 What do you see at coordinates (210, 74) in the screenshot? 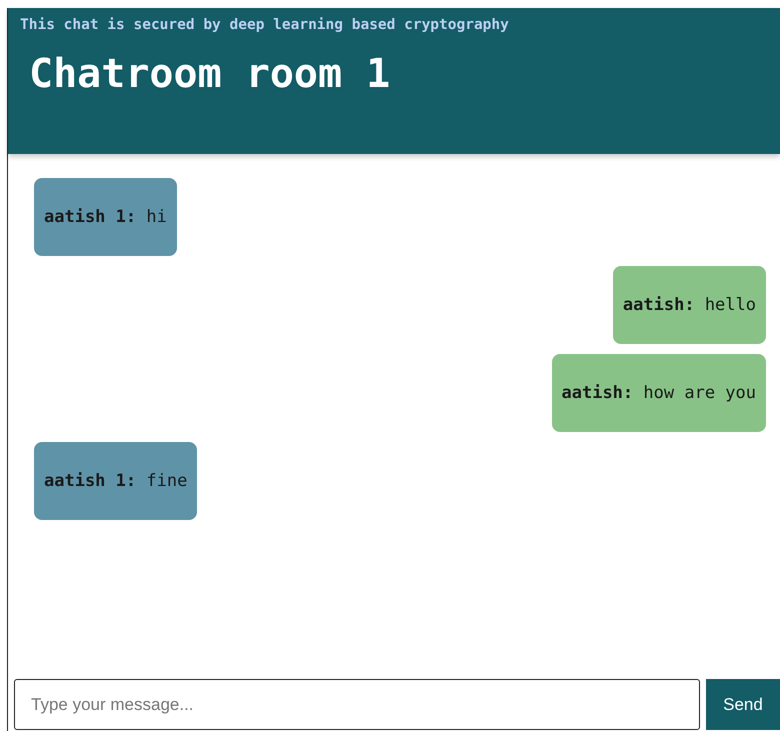
I see `chatroom-title: Chatroom room 1` at bounding box center [210, 74].